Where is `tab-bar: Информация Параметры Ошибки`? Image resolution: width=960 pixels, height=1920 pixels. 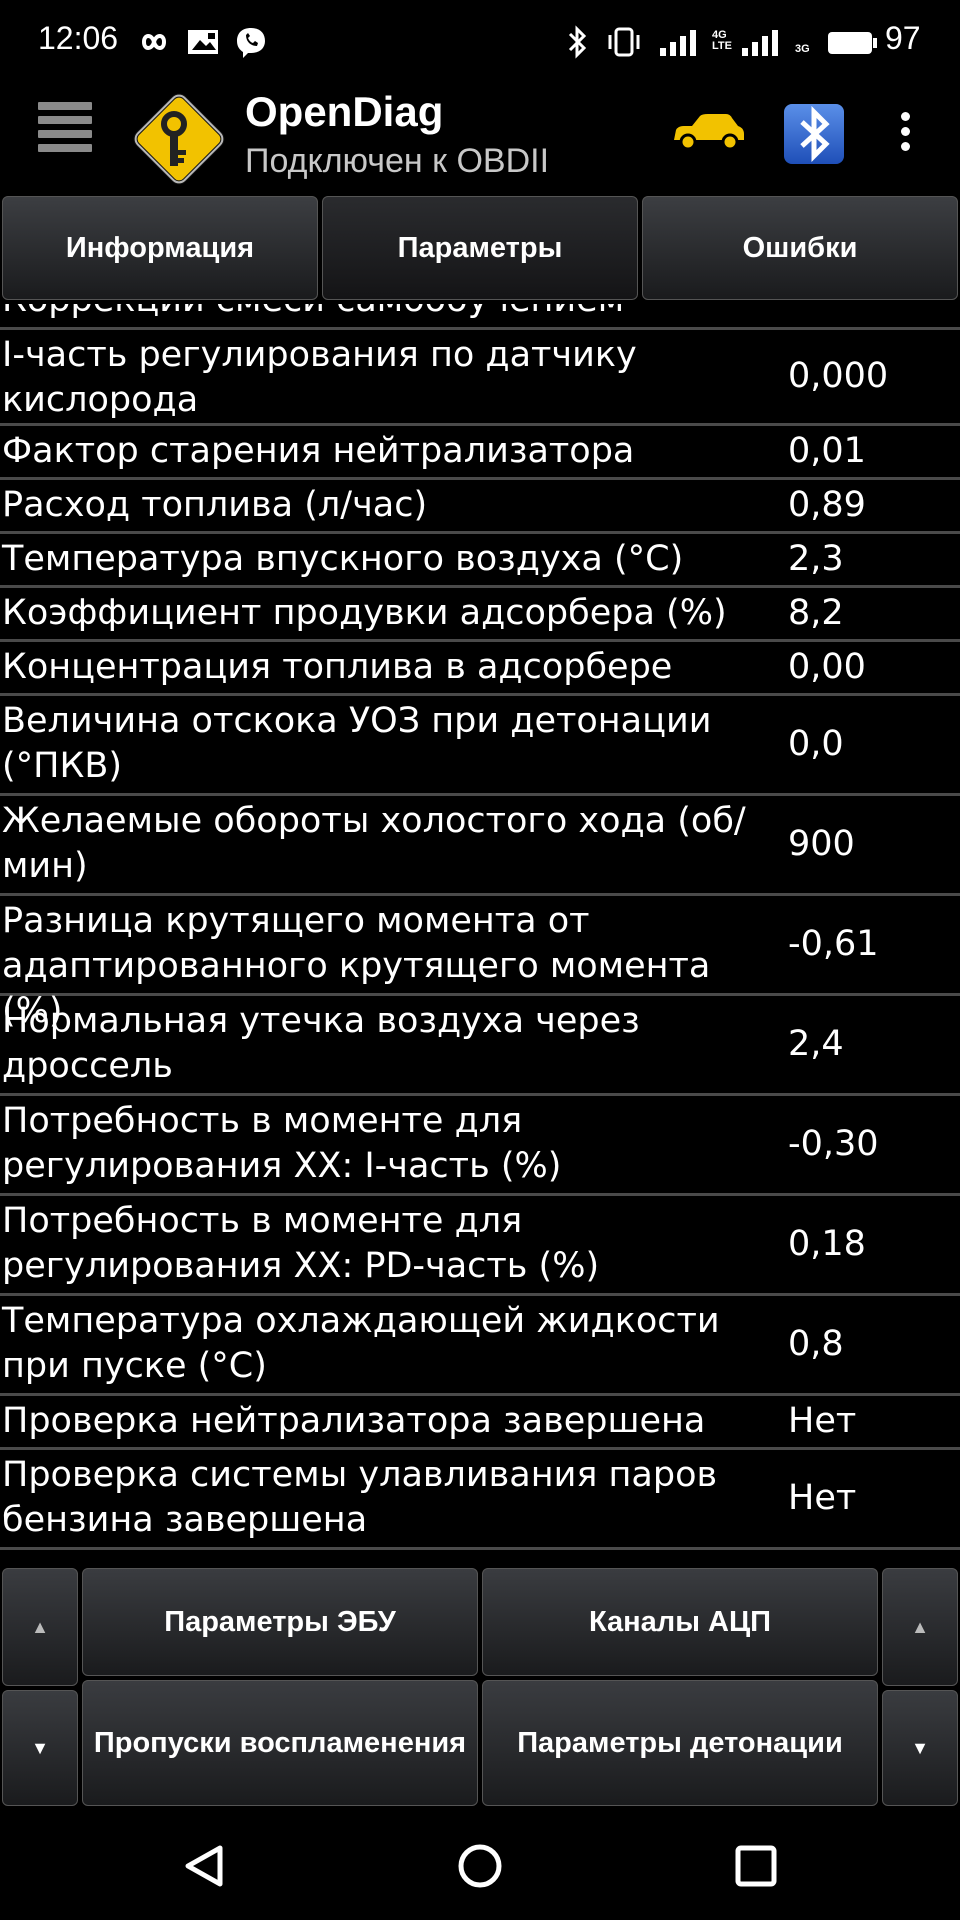
tab-bar: Информация Параметры Ошибки is located at coordinates (480, 250).